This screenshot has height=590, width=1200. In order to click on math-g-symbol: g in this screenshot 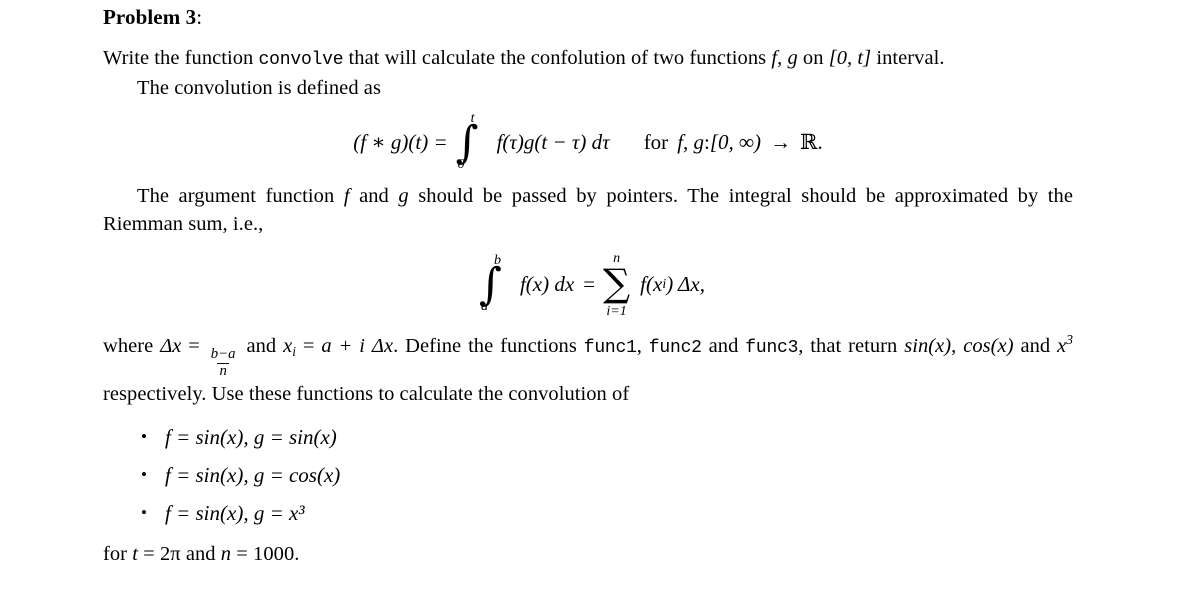, I will do `click(792, 58)`.